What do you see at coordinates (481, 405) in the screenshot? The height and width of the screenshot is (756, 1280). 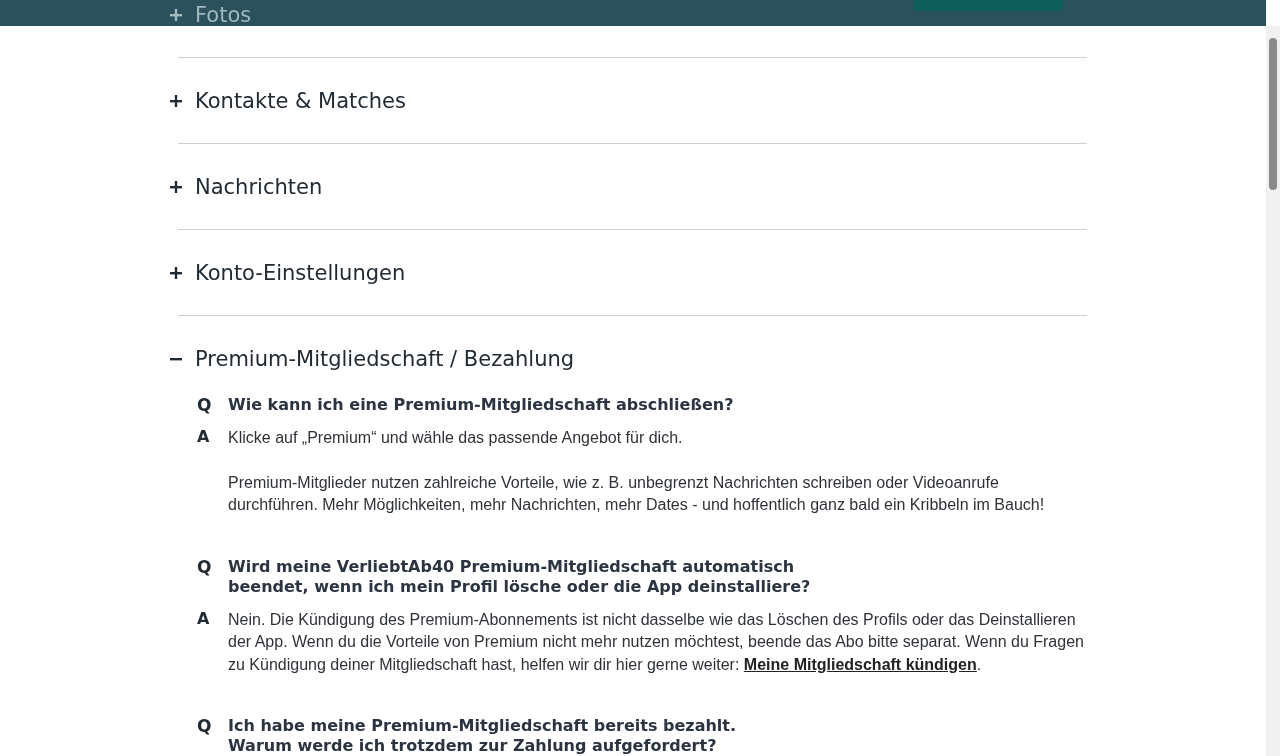 I see `question-text: Wie kann ich eine Premium-Mitgliedschaft abschließen?` at bounding box center [481, 405].